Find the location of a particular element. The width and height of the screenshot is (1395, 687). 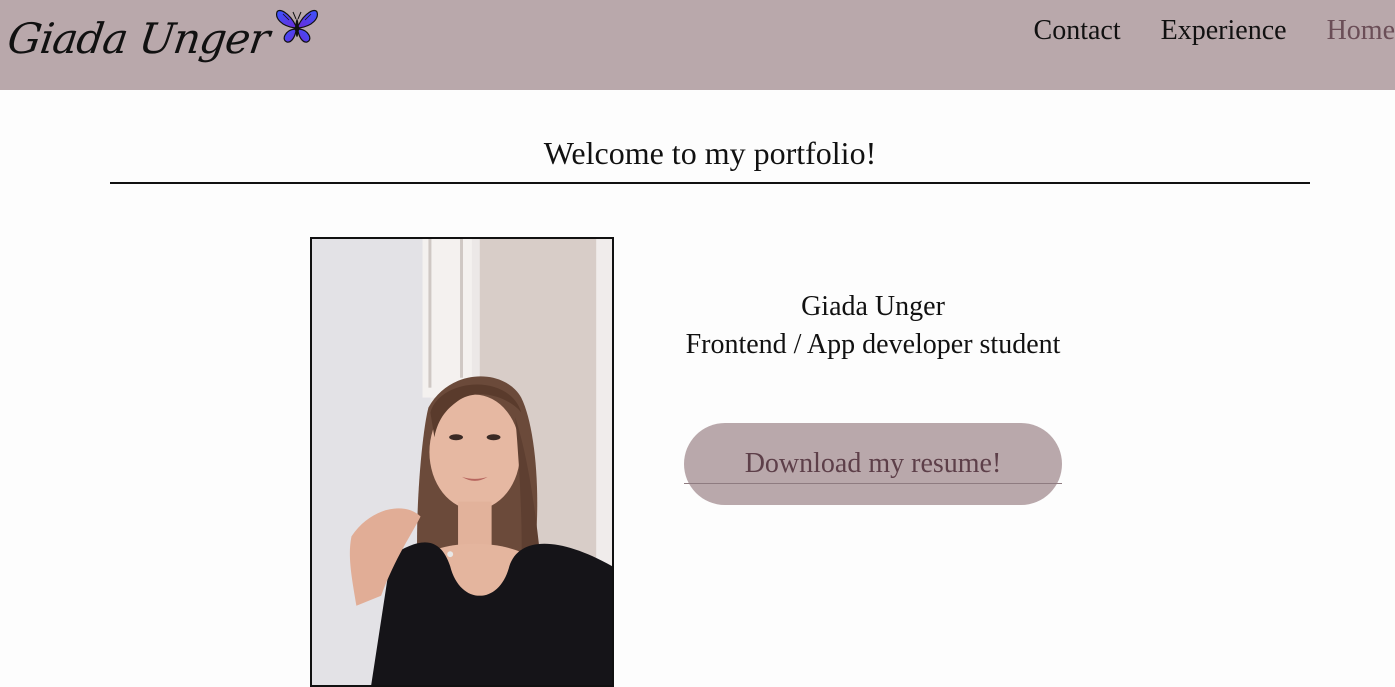

download-resume-button: Download my resume! is located at coordinates (873, 464).